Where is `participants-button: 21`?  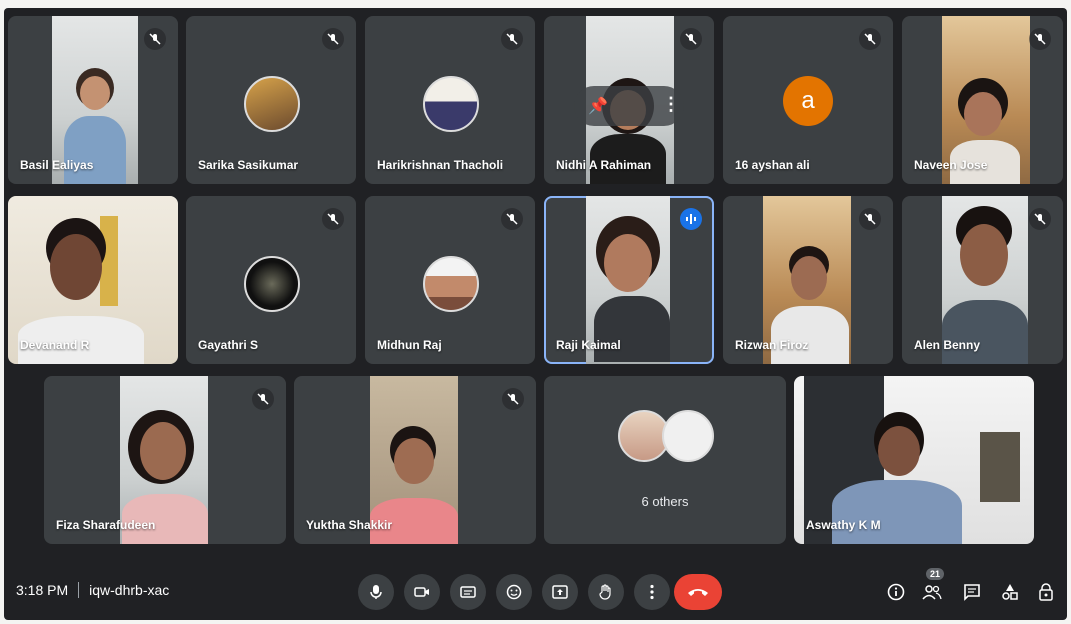 participants-button: 21 is located at coordinates (932, 586).